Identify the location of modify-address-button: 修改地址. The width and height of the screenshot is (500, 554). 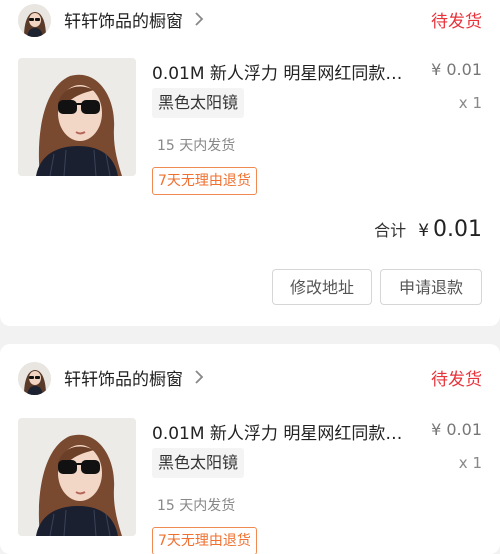
(322, 287).